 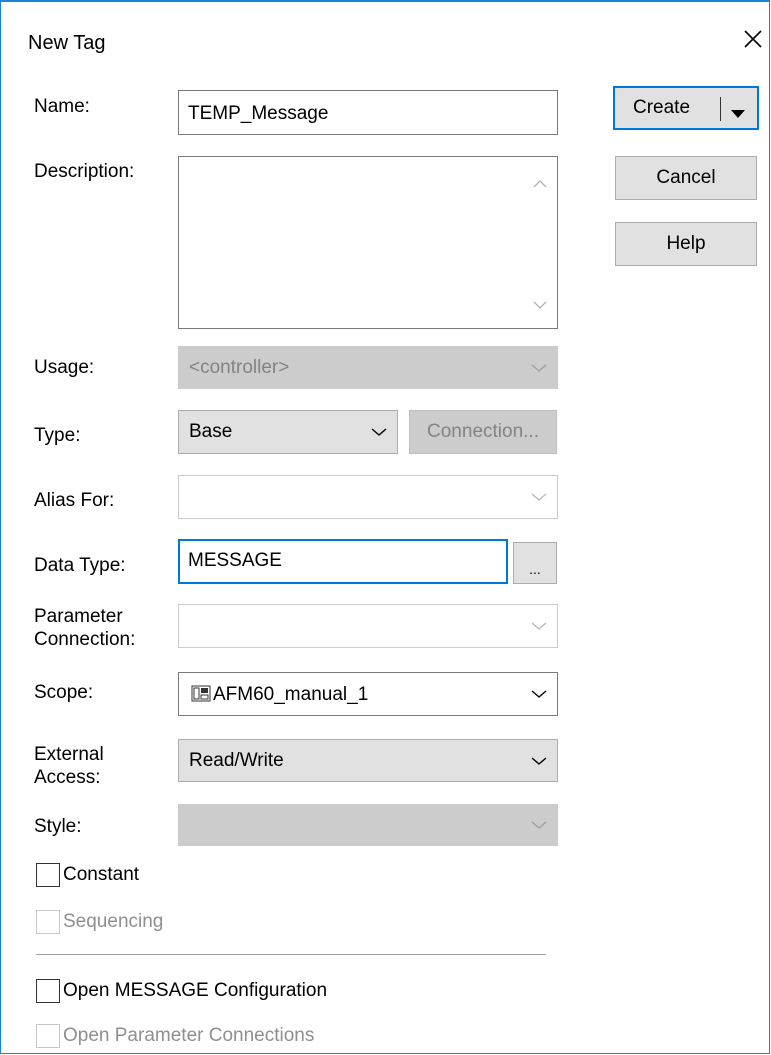 I want to click on usage-label: Usage:, so click(x=64, y=367).